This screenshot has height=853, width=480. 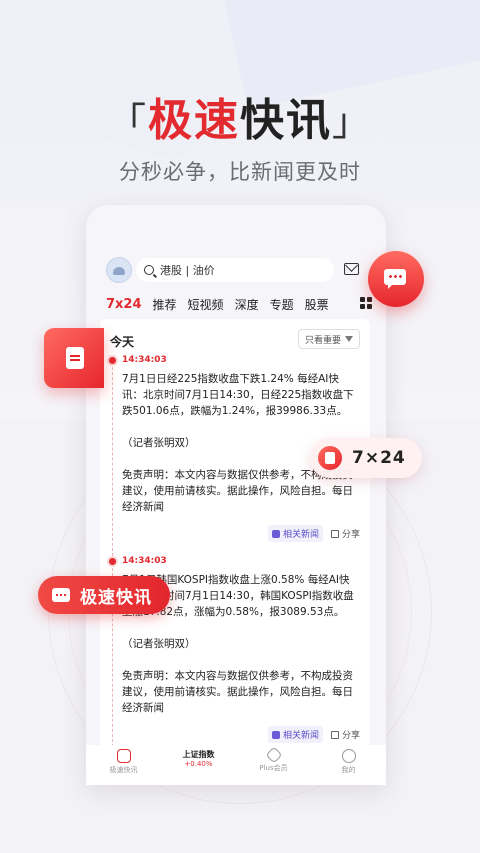 I want to click on diamond-icon, so click(x=273, y=755).